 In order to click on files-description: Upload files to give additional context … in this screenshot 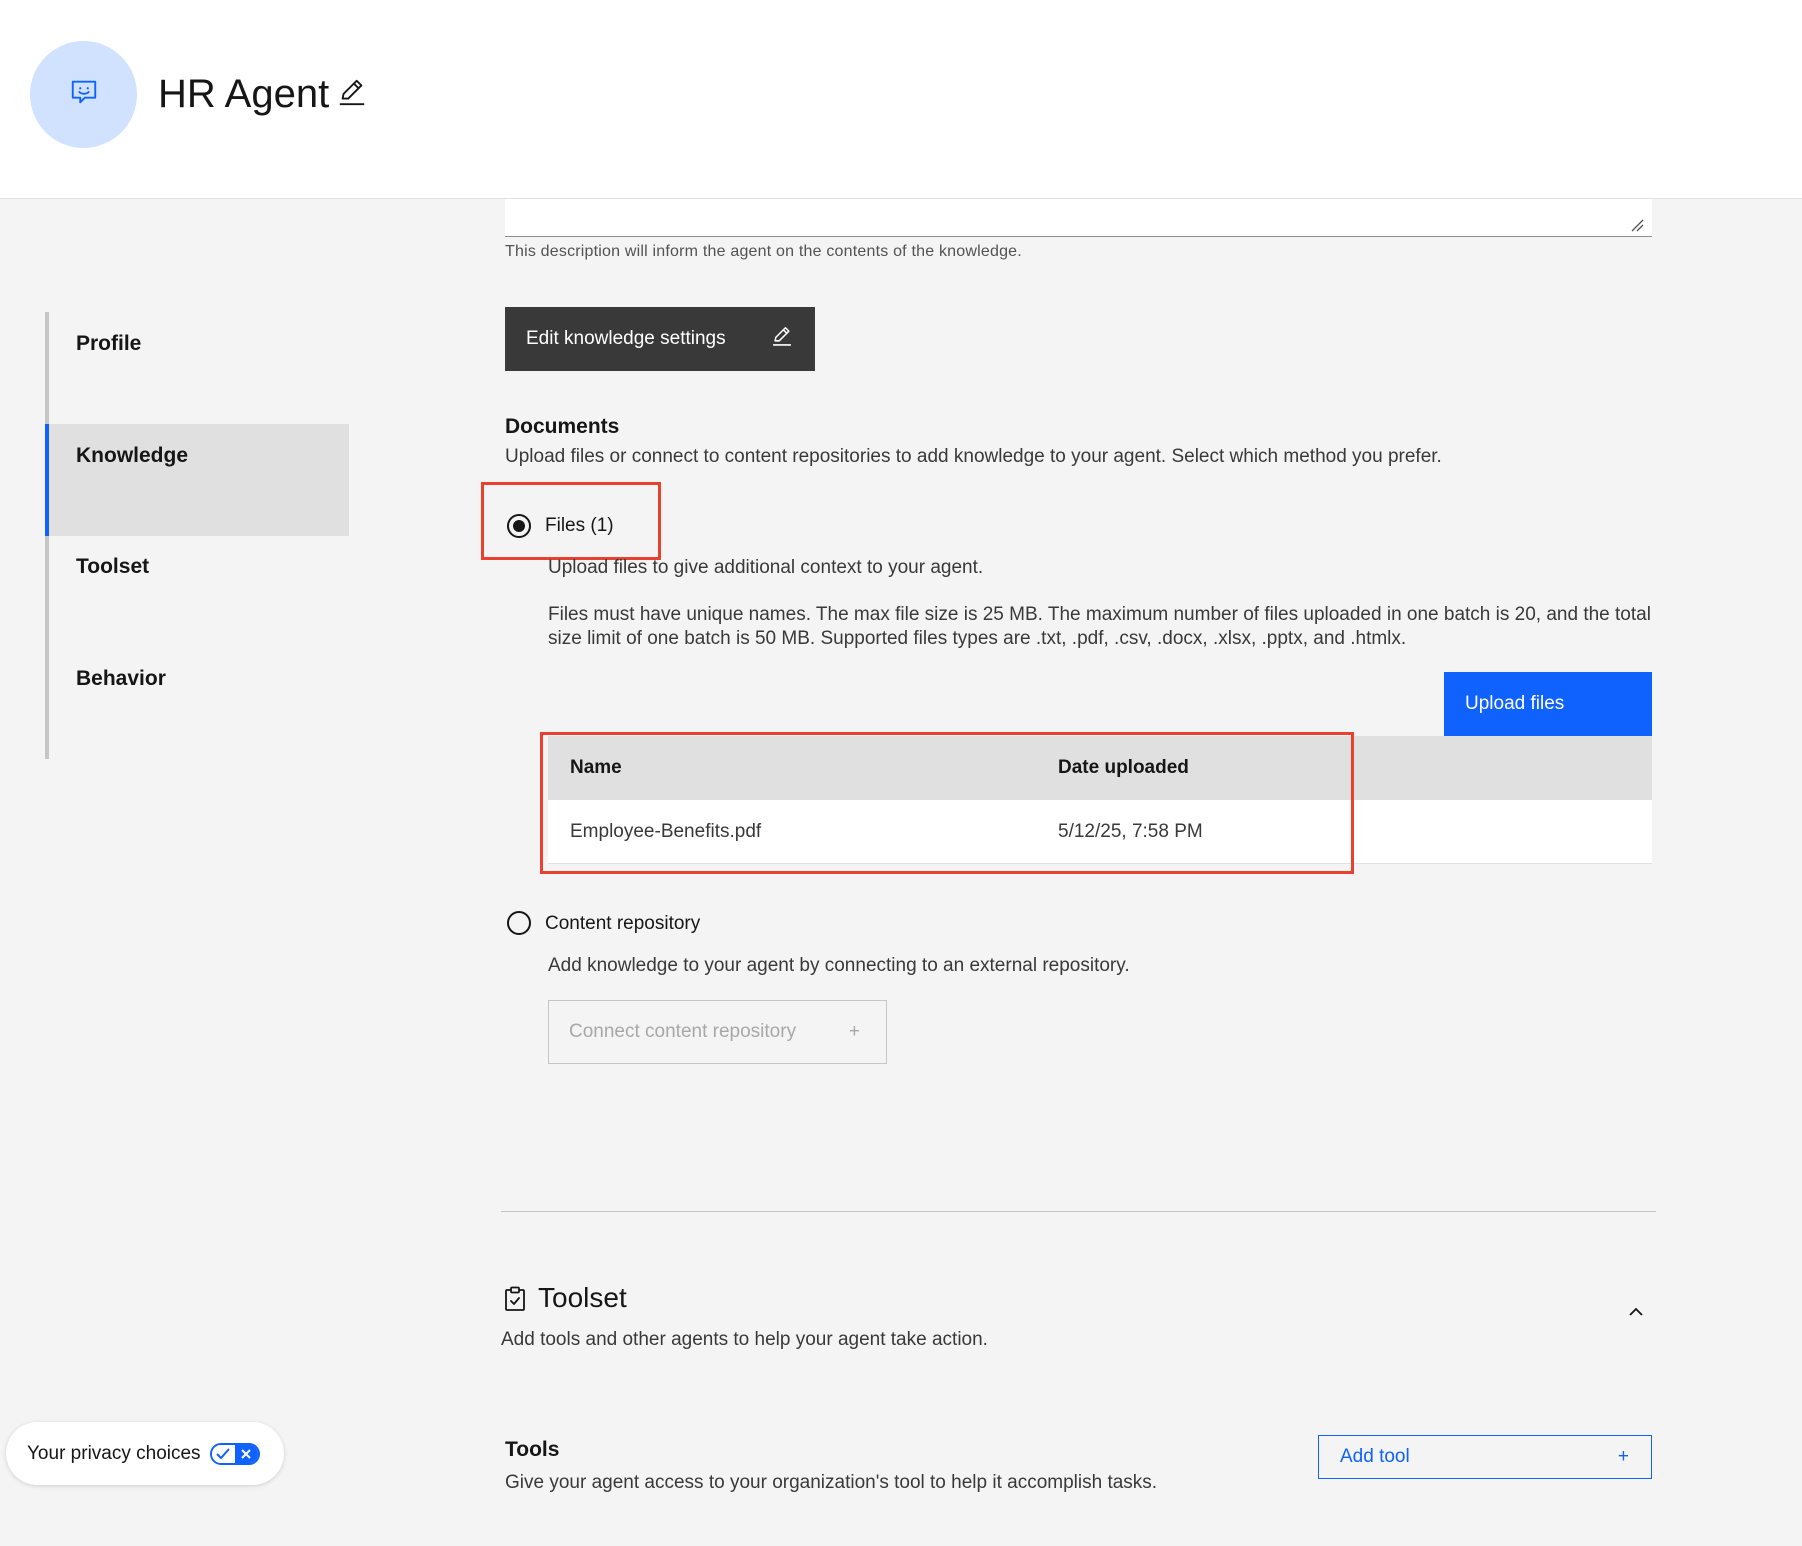, I will do `click(766, 567)`.